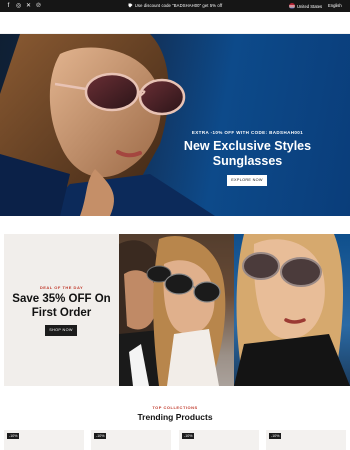  I want to click on woman-promo-image, so click(292, 310).